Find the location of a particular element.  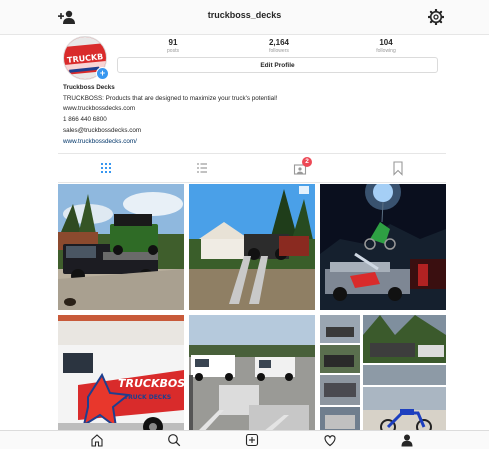

followers-count: 2,164 is located at coordinates (279, 42).